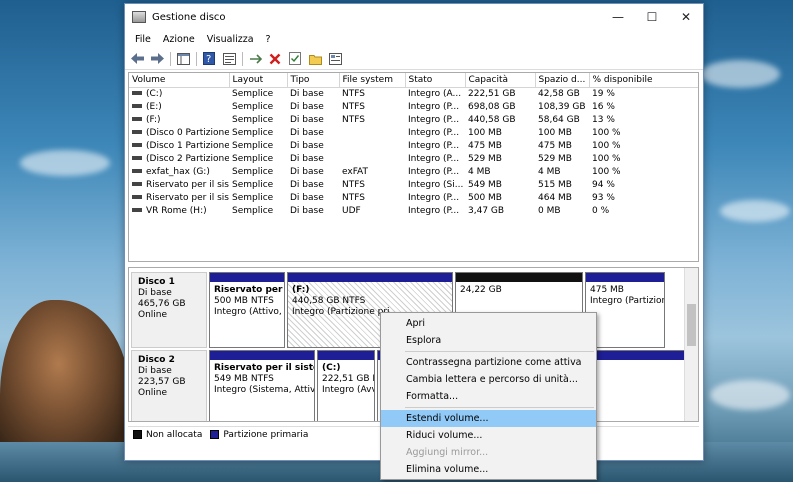 This screenshot has height=482, width=793. I want to click on toolbar-separator, so click(170, 58).